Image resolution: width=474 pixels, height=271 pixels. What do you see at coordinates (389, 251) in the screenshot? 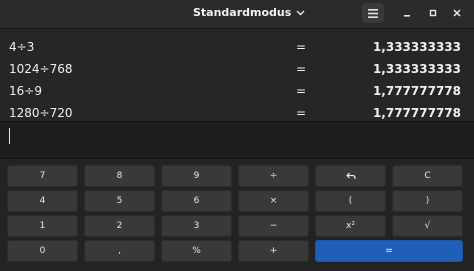
I see `key-equals: =` at bounding box center [389, 251].